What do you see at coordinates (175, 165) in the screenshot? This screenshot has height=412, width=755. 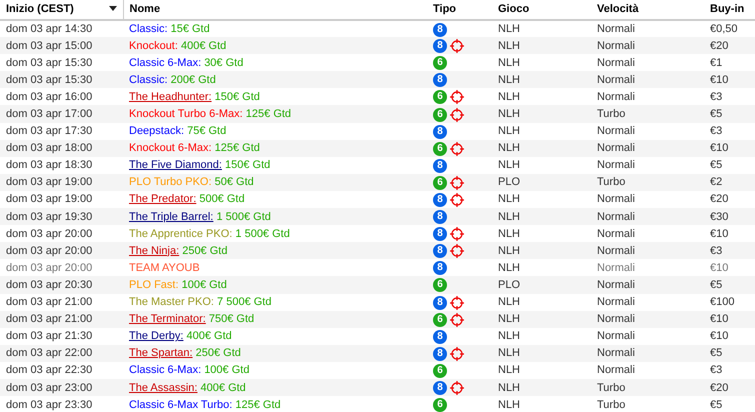 I see `tournament-link: The Five Diamond:` at bounding box center [175, 165].